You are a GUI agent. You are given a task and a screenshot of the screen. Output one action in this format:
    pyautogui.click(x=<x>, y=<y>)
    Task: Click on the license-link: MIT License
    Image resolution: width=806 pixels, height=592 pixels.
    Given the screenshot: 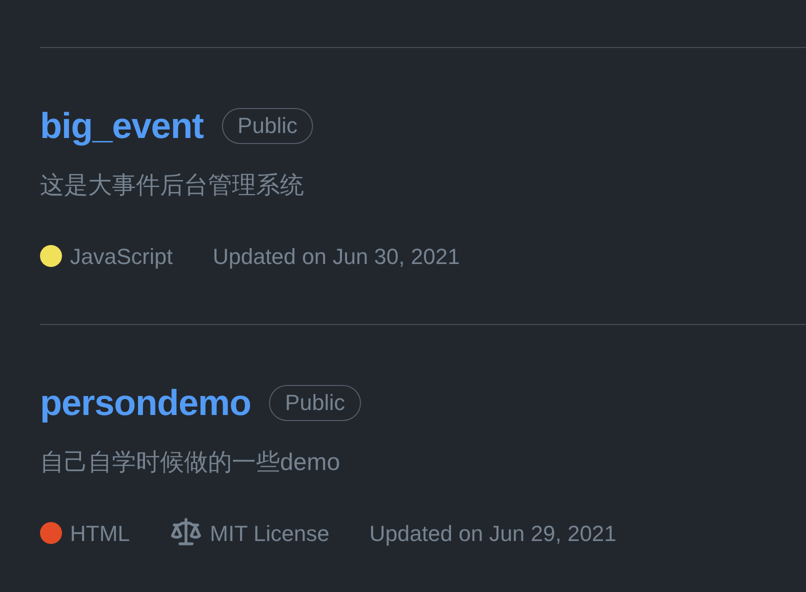 What is the action you would take?
    pyautogui.click(x=250, y=533)
    